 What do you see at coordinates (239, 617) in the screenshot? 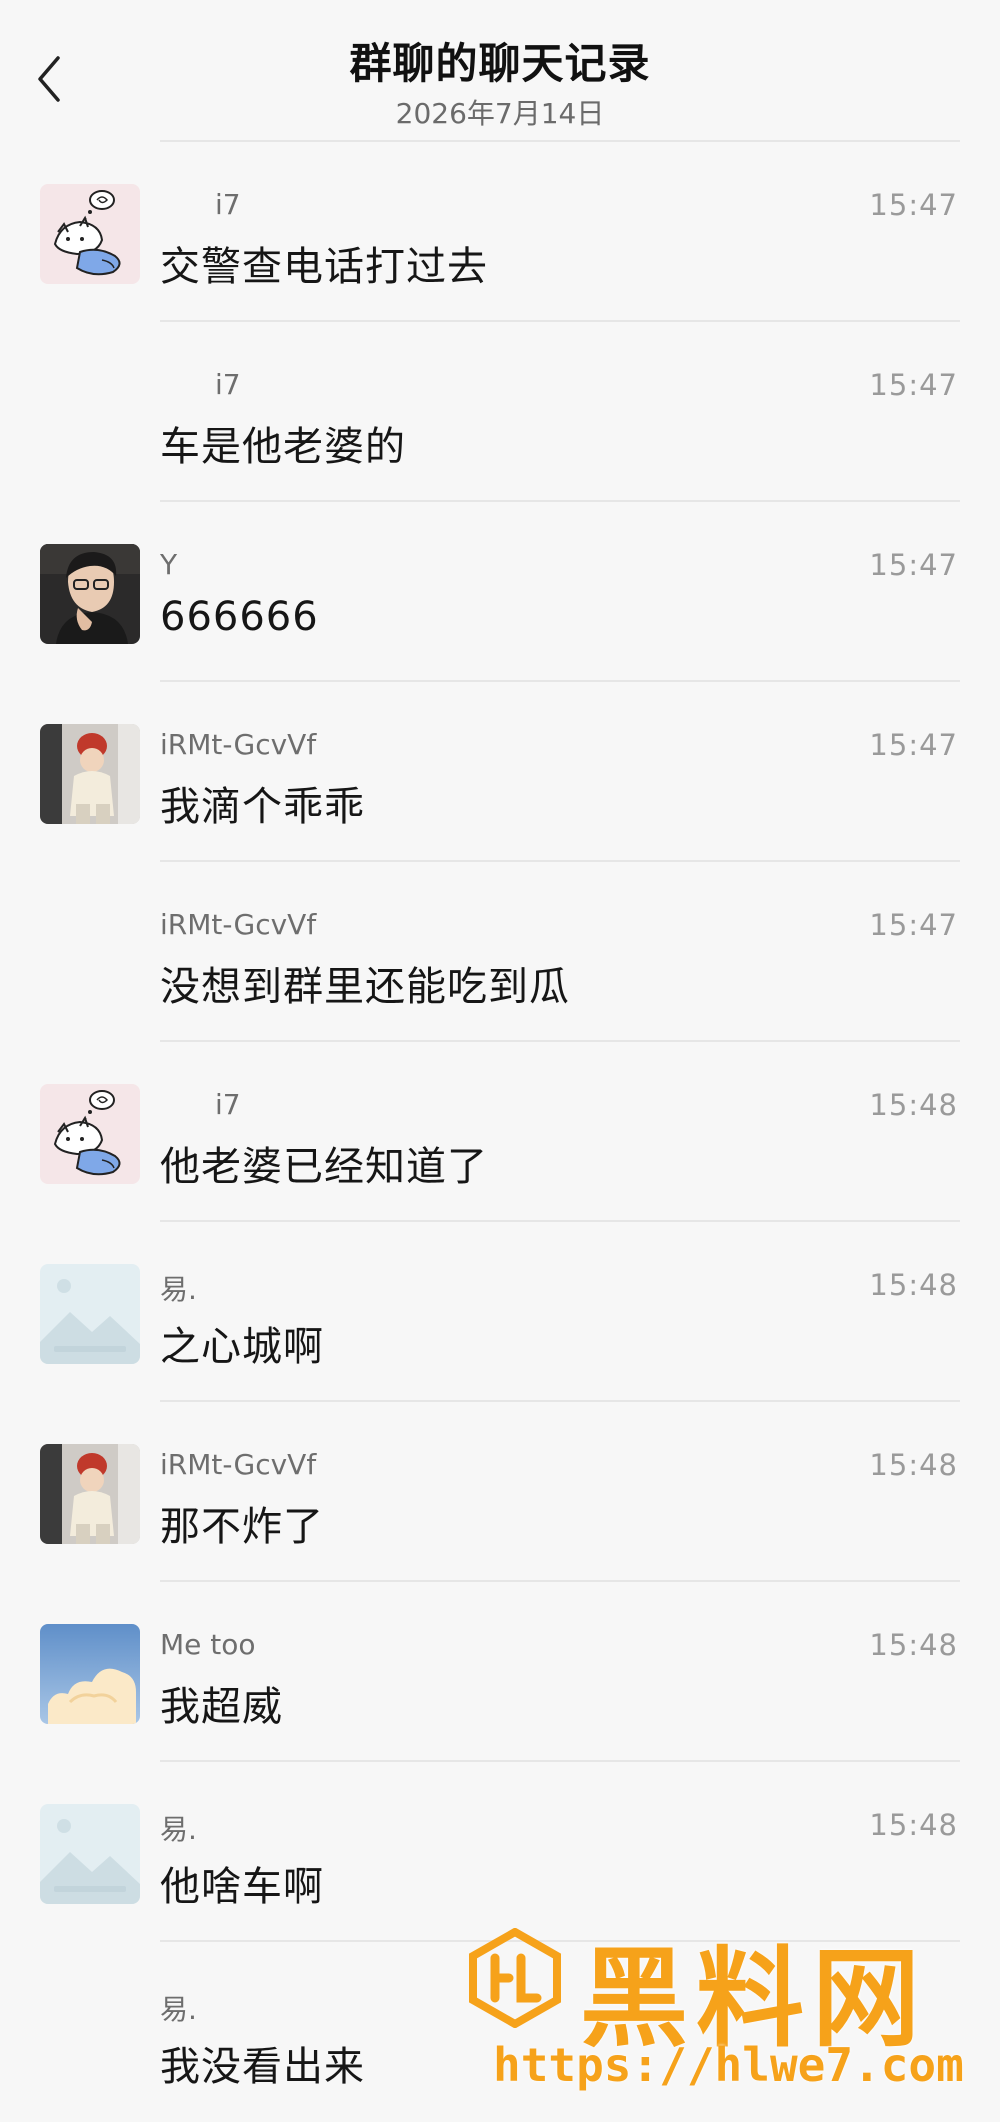
I see `message-text: 666666` at bounding box center [239, 617].